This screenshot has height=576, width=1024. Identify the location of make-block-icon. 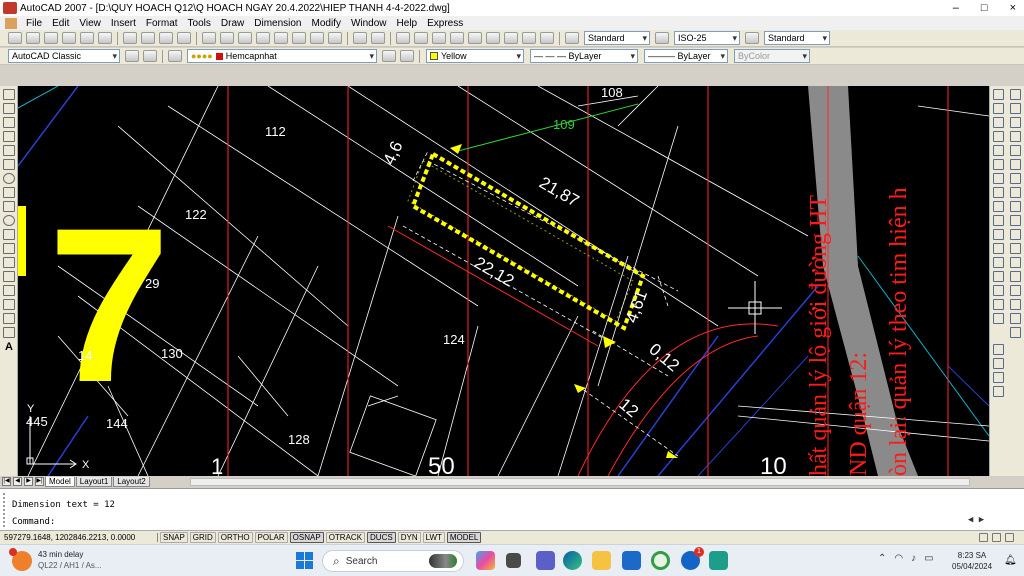
(9, 262).